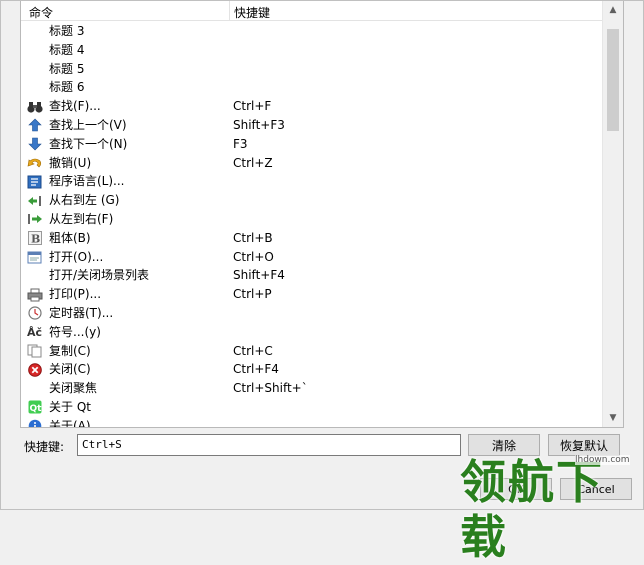 This screenshot has width=644, height=565. Describe the element at coordinates (312, 11) in the screenshot. I see `list-header: 命令 快捷键` at that location.